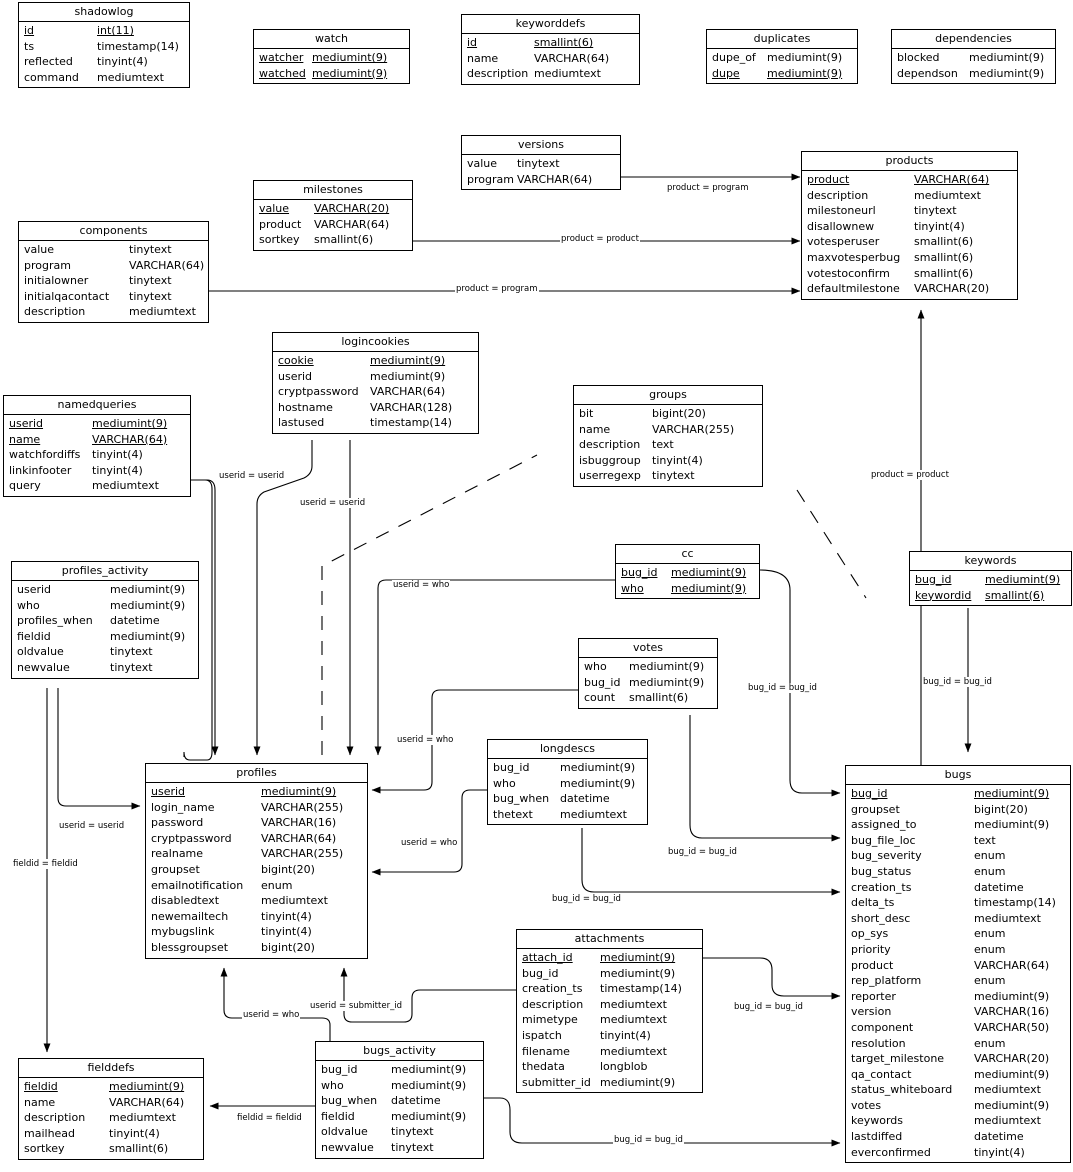 The image size is (1073, 1172). Describe the element at coordinates (111, 1118) in the screenshot. I see `attribute-row: description mediumtext` at that location.